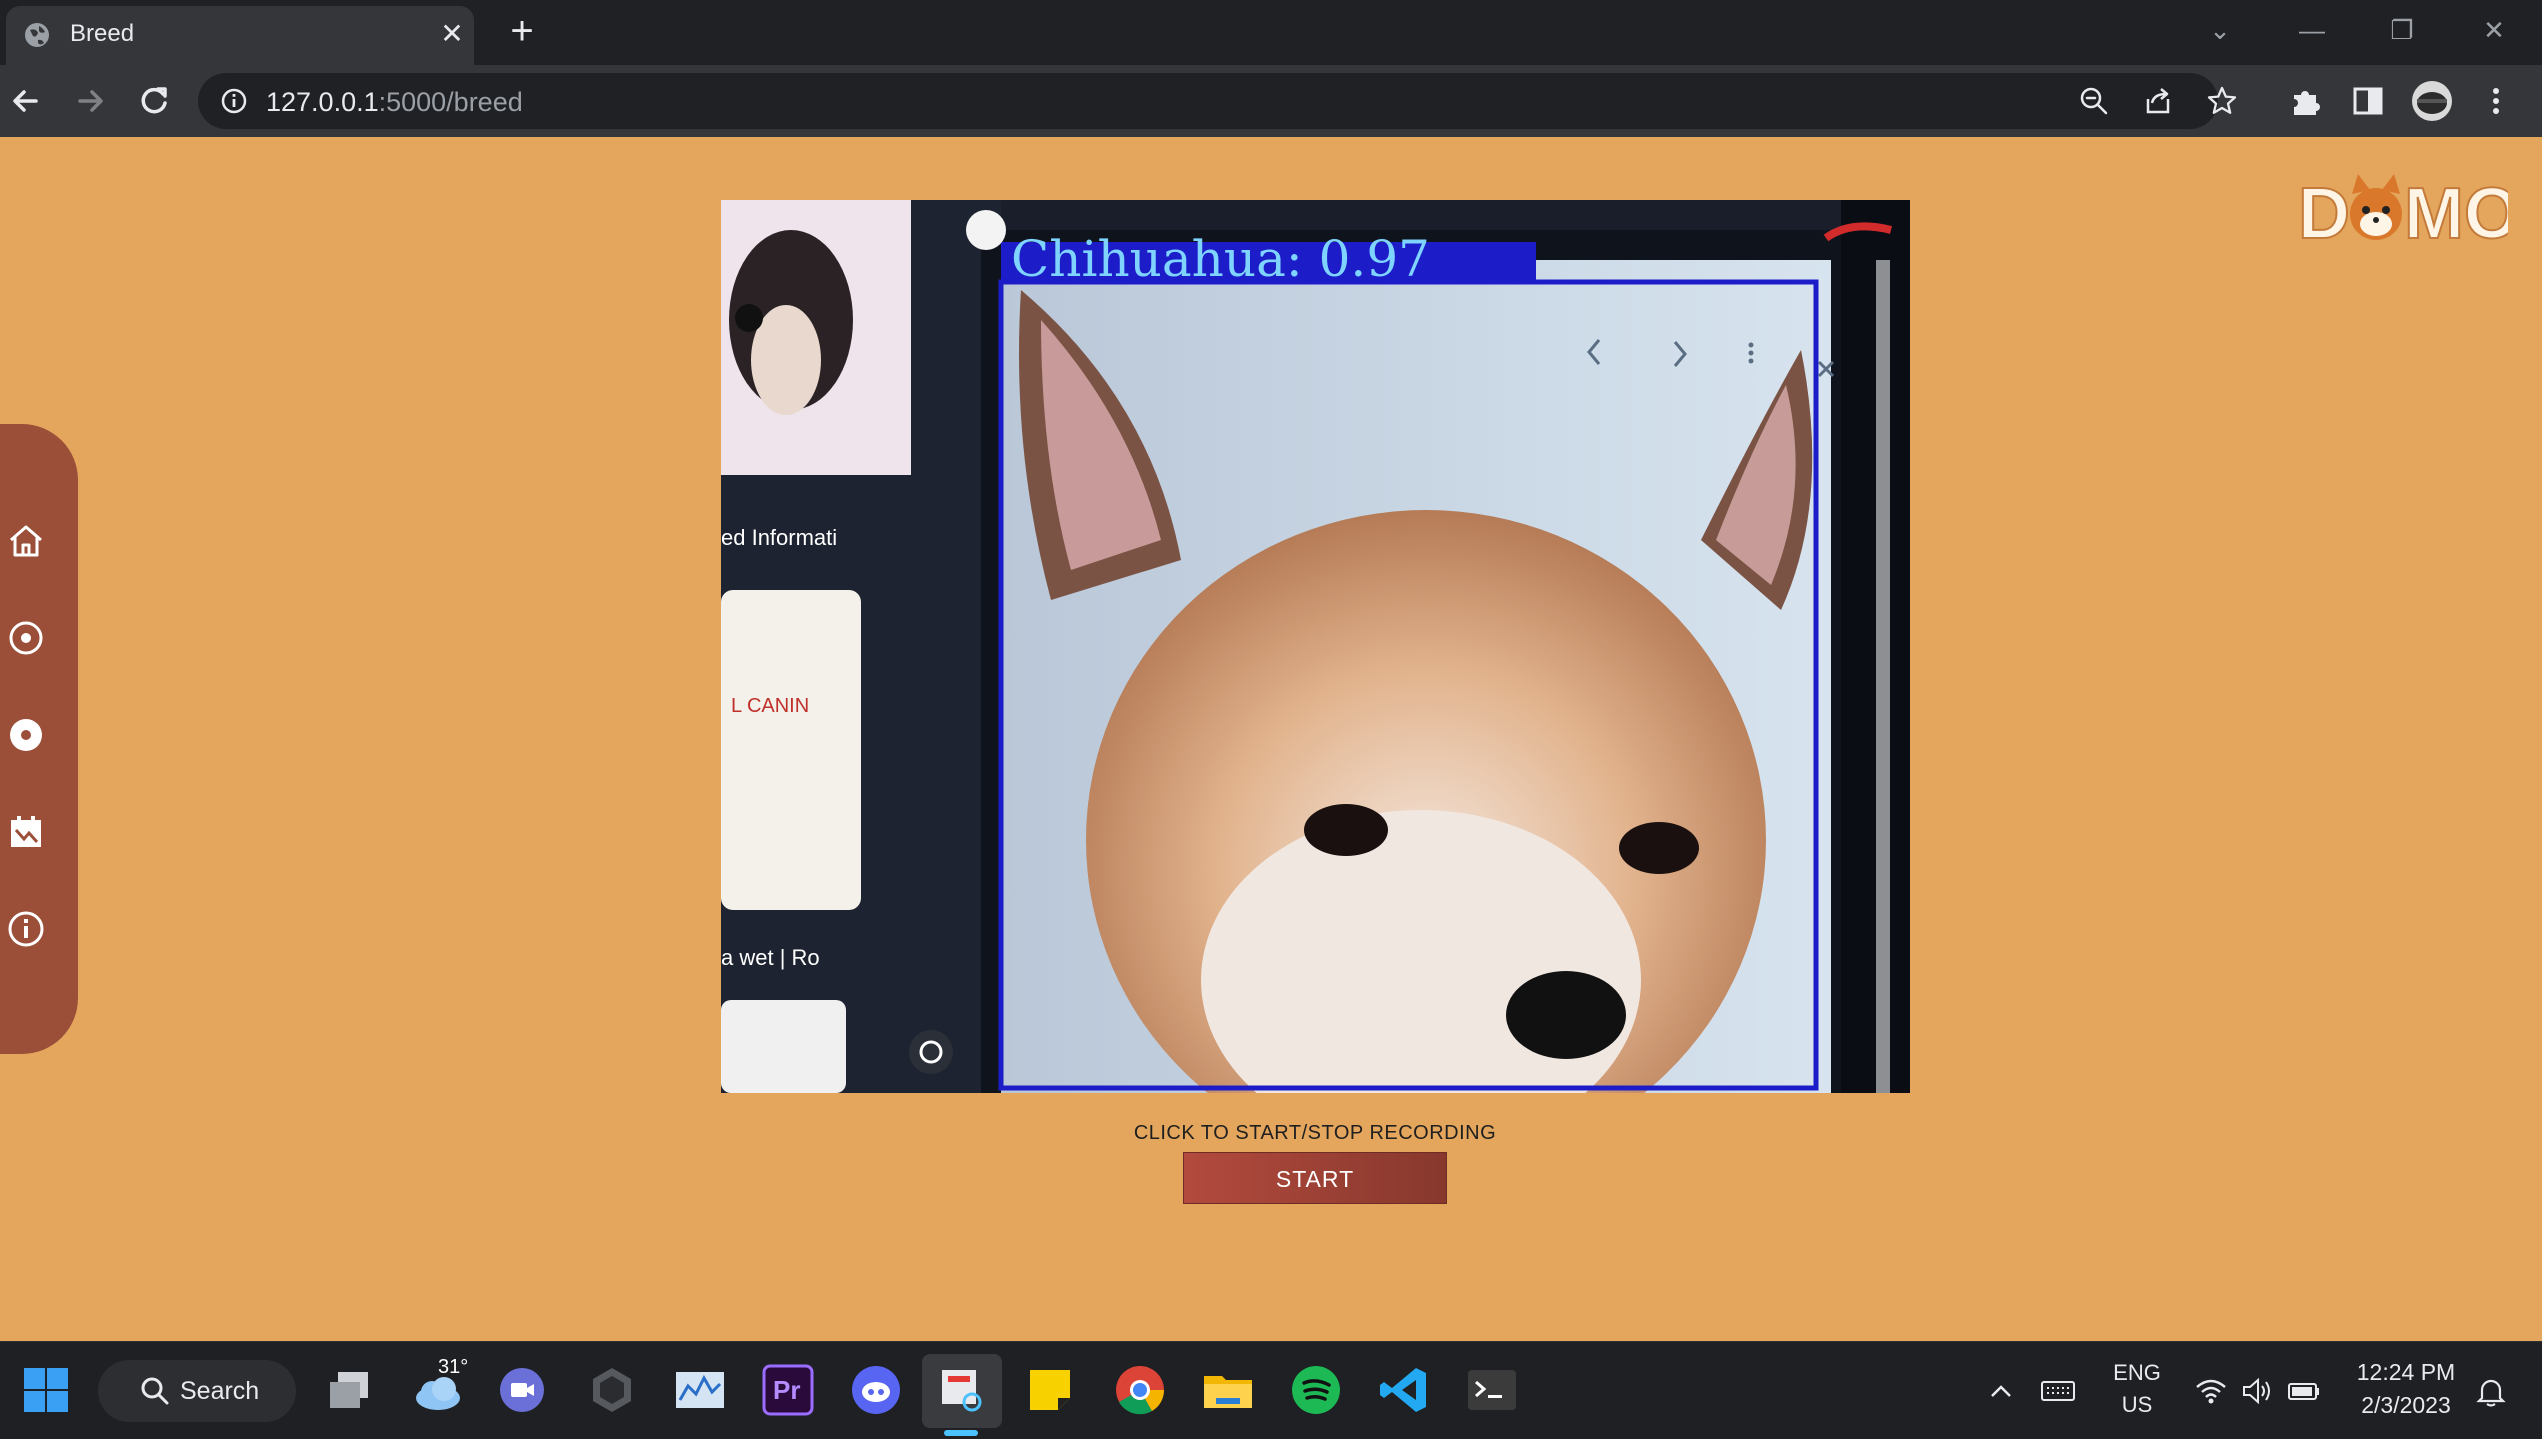 Image resolution: width=2542 pixels, height=1439 pixels. Describe the element at coordinates (1271, 1390) in the screenshot. I see `taskbar: Search 31° Pr ENG US 12:24 PM 2/3/2023` at that location.